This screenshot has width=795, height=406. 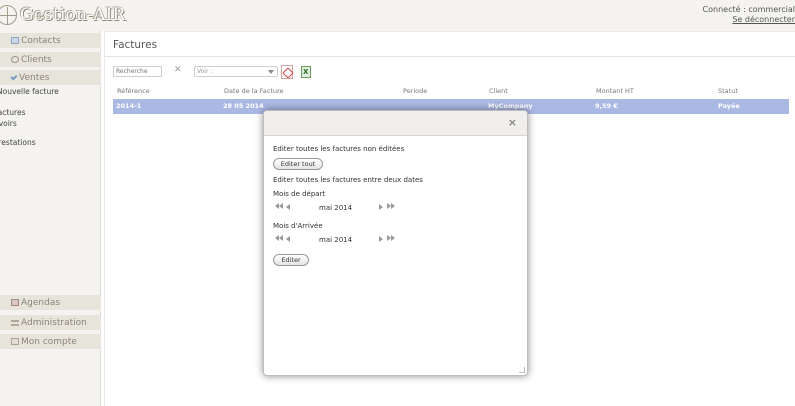 What do you see at coordinates (8, 123) in the screenshot?
I see `subnav-avoirs: Avoirs` at bounding box center [8, 123].